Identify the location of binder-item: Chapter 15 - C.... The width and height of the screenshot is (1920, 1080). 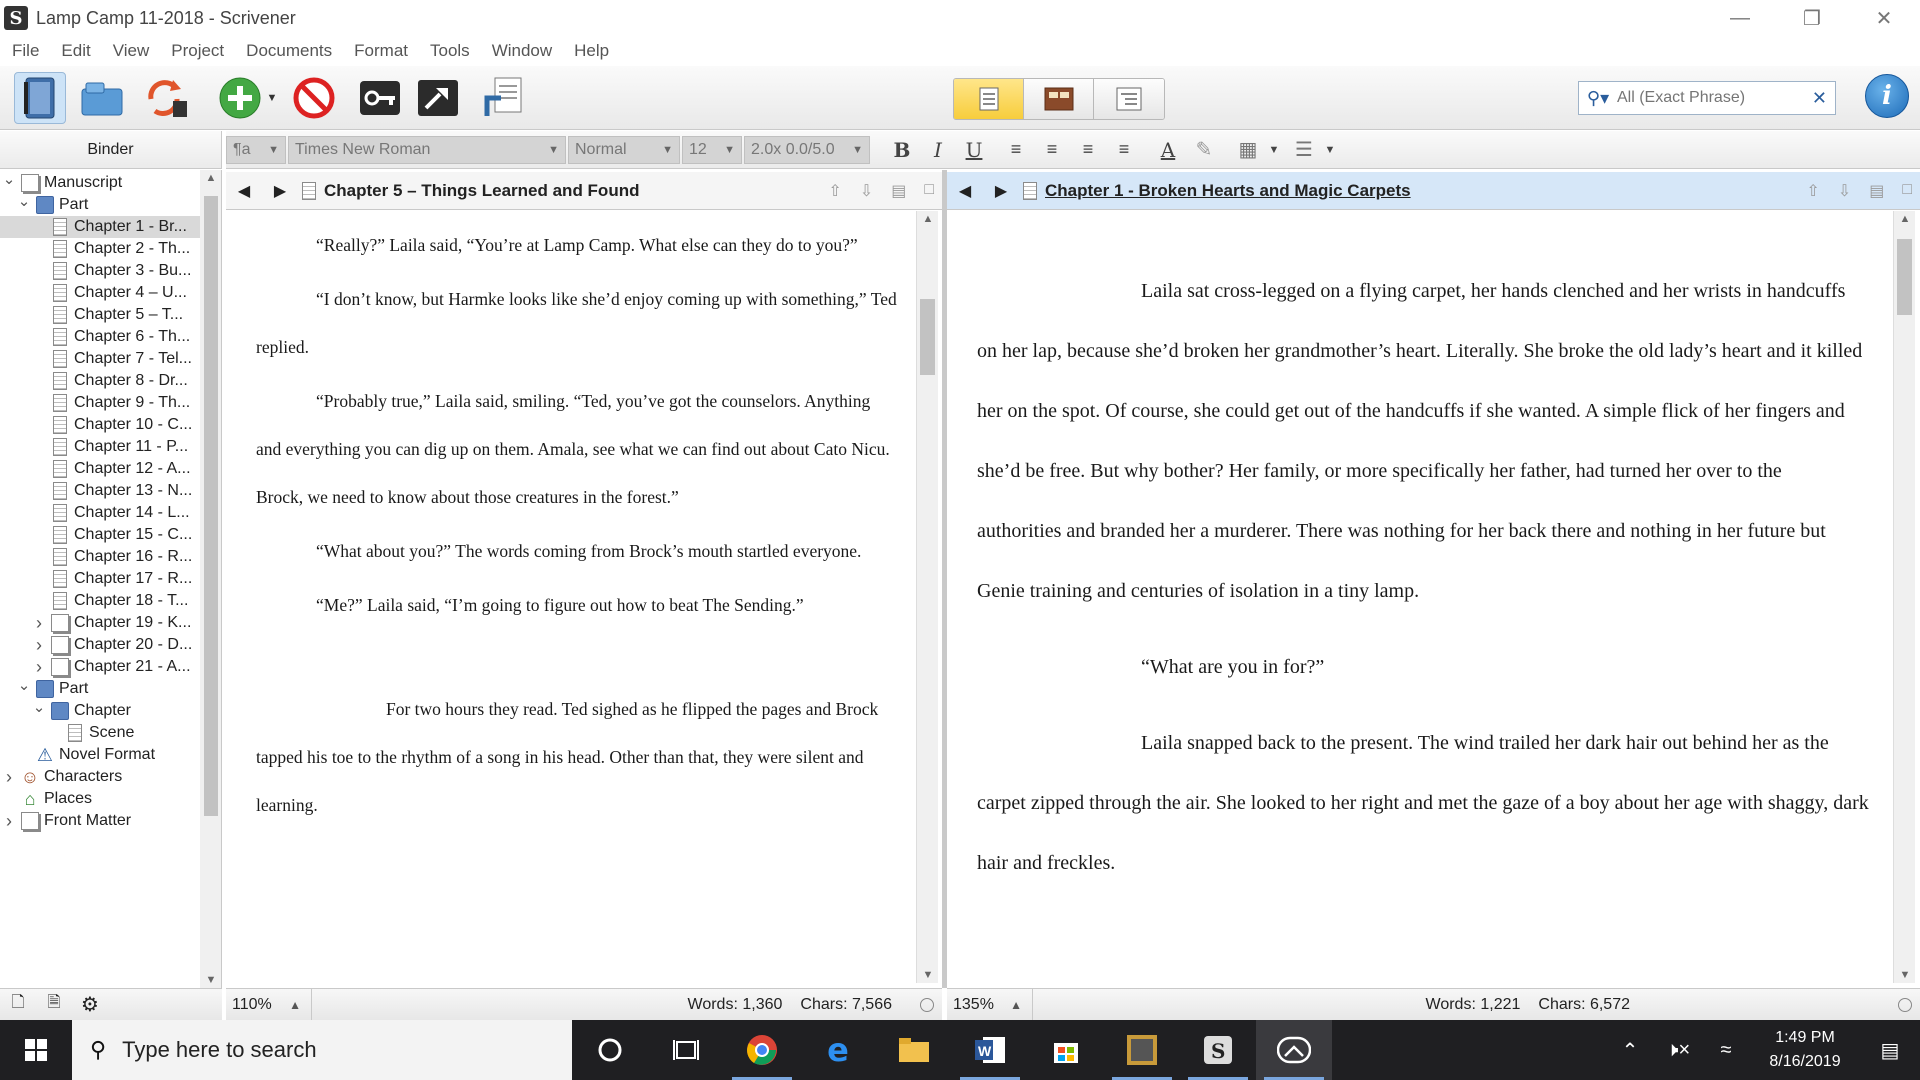
(100, 535).